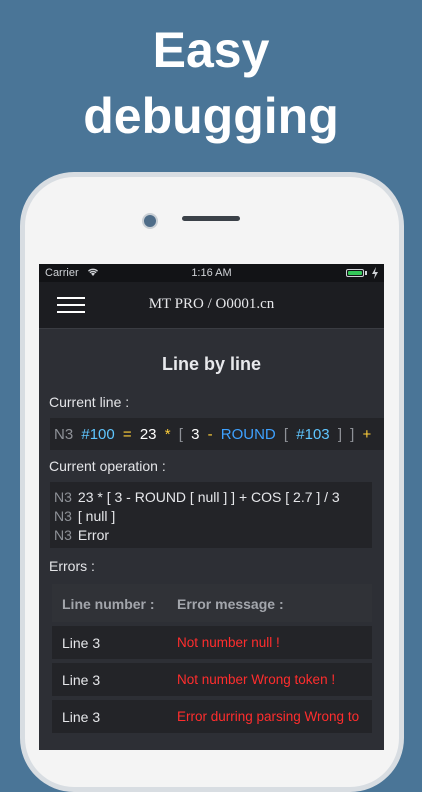  I want to click on current-line-label: Current line :, so click(89, 402).